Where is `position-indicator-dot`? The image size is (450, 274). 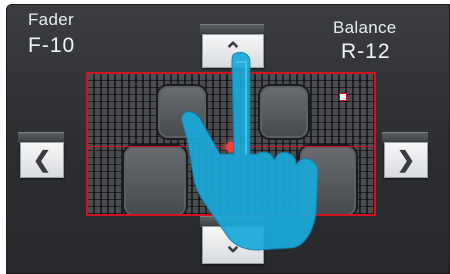 position-indicator-dot is located at coordinates (231, 147).